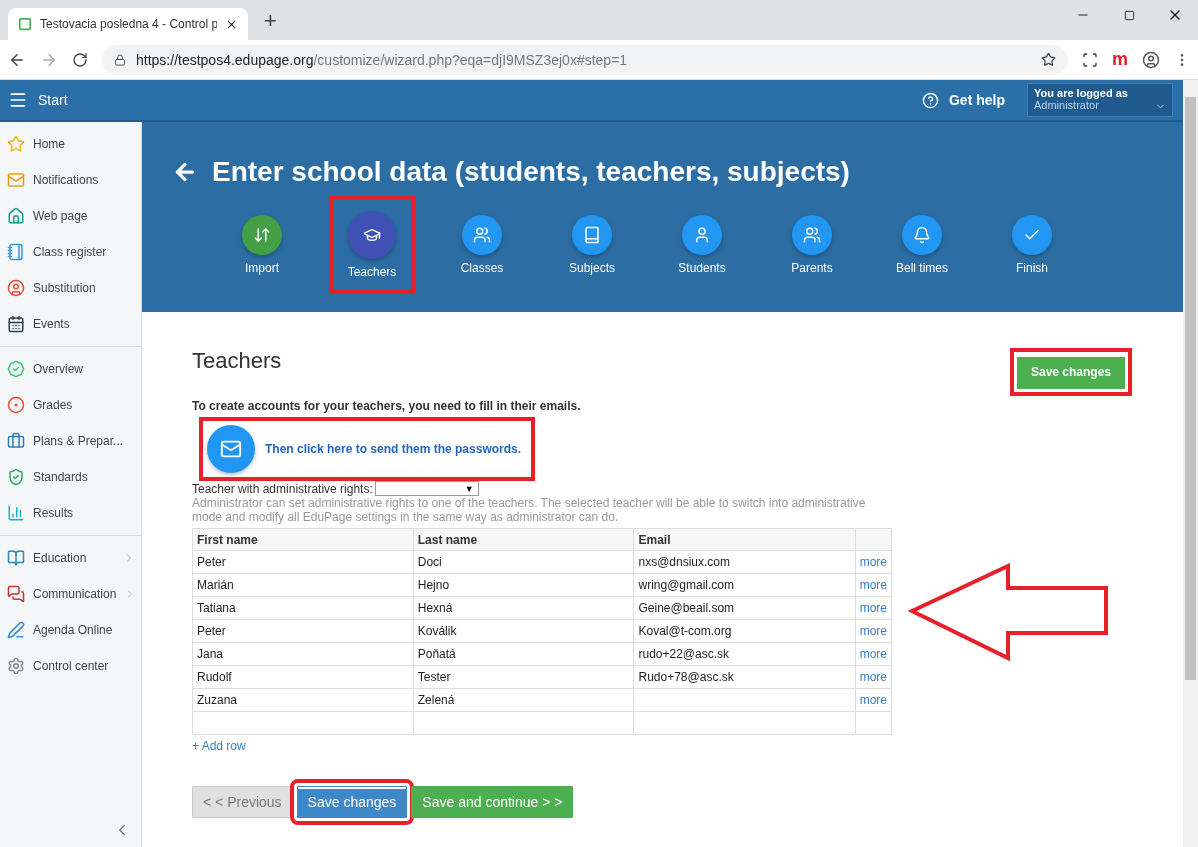 The image size is (1198, 847). I want to click on table-cell: Zelená, so click(523, 700).